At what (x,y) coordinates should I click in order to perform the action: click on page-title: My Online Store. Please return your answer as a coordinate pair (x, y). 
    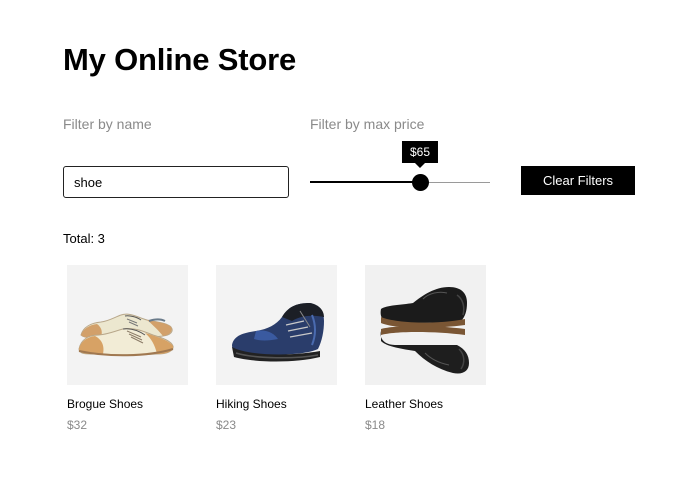
    Looking at the image, I should click on (179, 59).